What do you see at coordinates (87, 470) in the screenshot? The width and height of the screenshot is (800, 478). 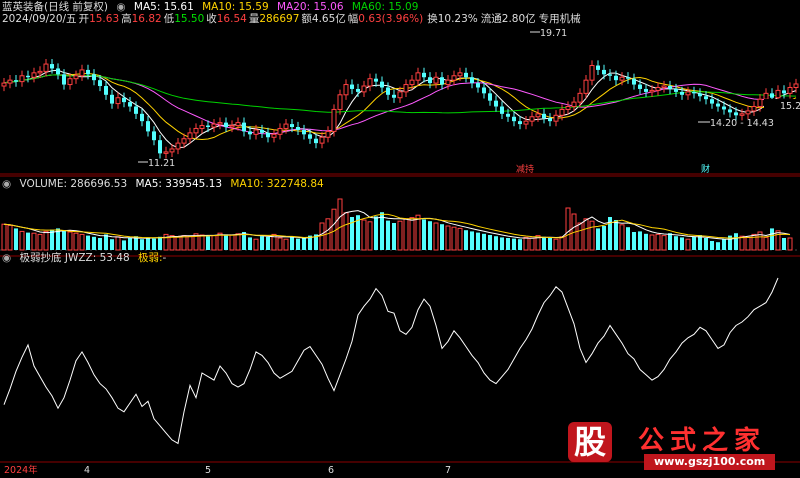 I see `x-tick-label: 4` at bounding box center [87, 470].